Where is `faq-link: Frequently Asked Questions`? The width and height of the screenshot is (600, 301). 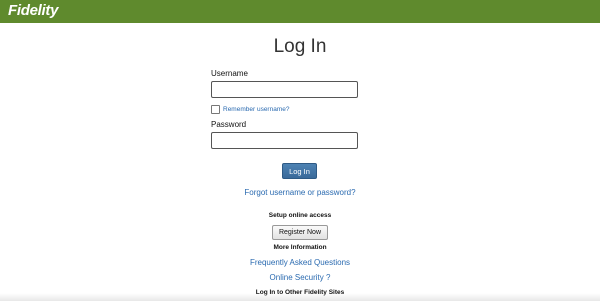 faq-link: Frequently Asked Questions is located at coordinates (300, 262).